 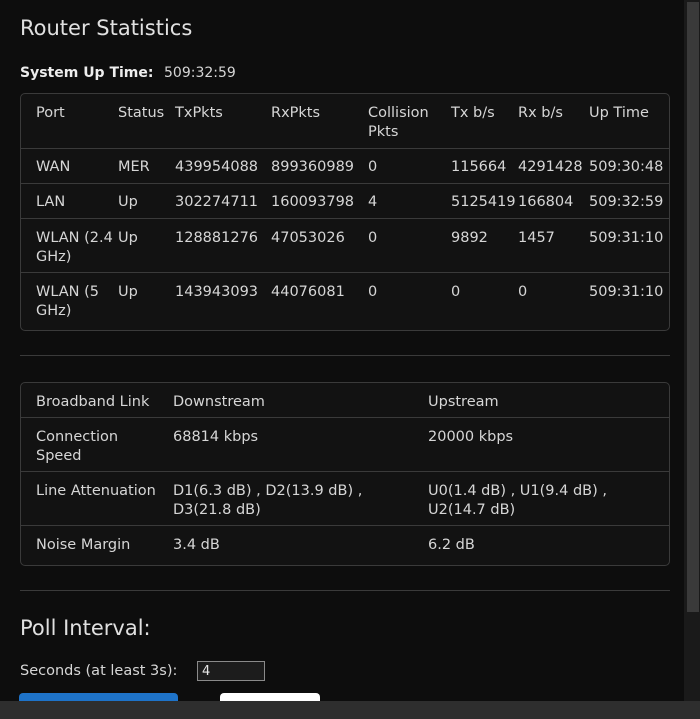 I want to click on horizontal-scrollbar, so click(x=350, y=710).